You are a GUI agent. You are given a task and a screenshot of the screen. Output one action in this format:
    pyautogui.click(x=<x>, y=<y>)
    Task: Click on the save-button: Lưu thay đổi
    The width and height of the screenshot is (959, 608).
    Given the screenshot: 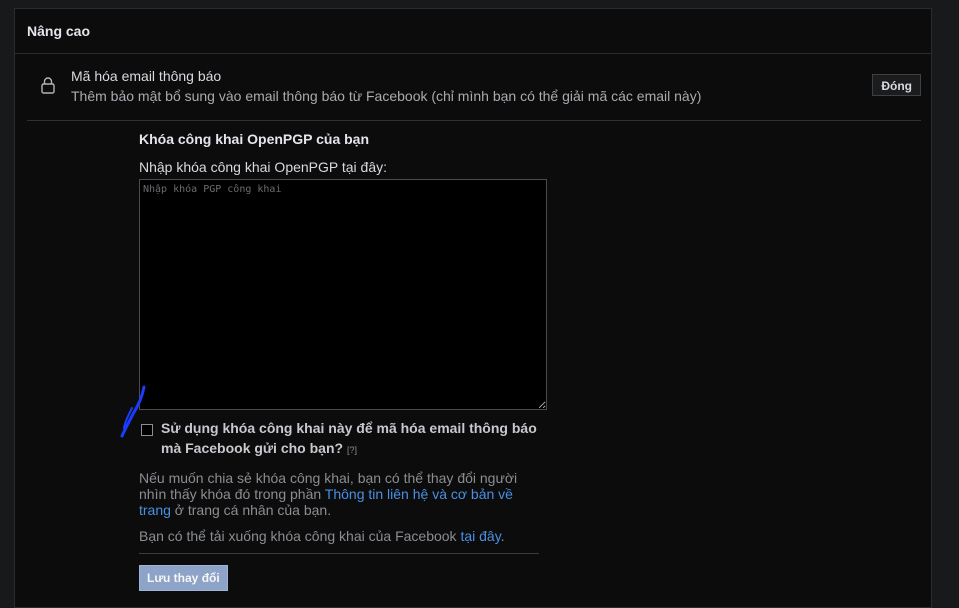 What is the action you would take?
    pyautogui.click(x=183, y=578)
    